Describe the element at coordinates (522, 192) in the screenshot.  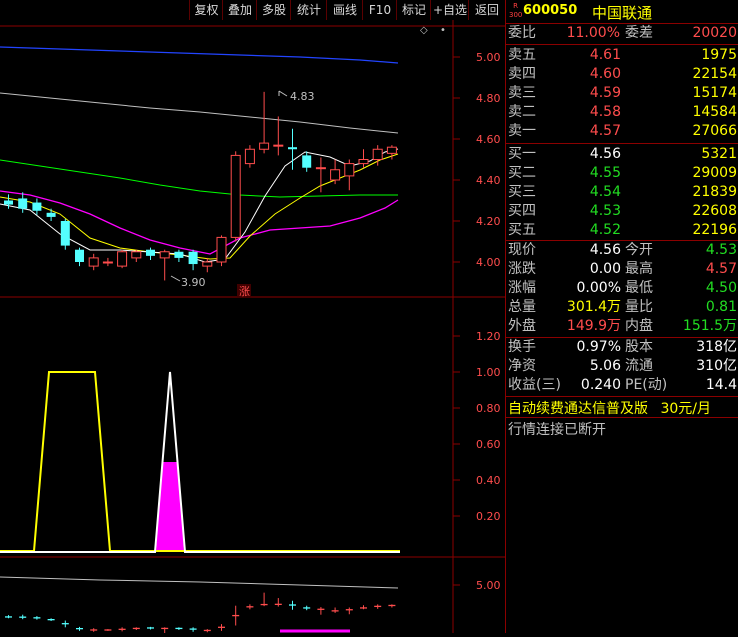
I see `bid-label: 买三` at that location.